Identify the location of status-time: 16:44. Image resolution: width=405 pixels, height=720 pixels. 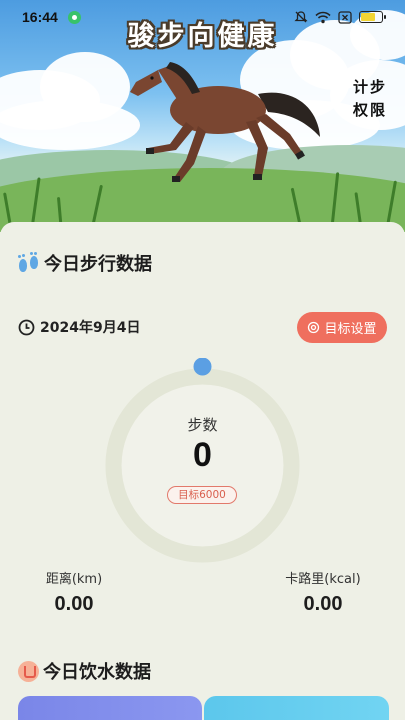
(40, 17).